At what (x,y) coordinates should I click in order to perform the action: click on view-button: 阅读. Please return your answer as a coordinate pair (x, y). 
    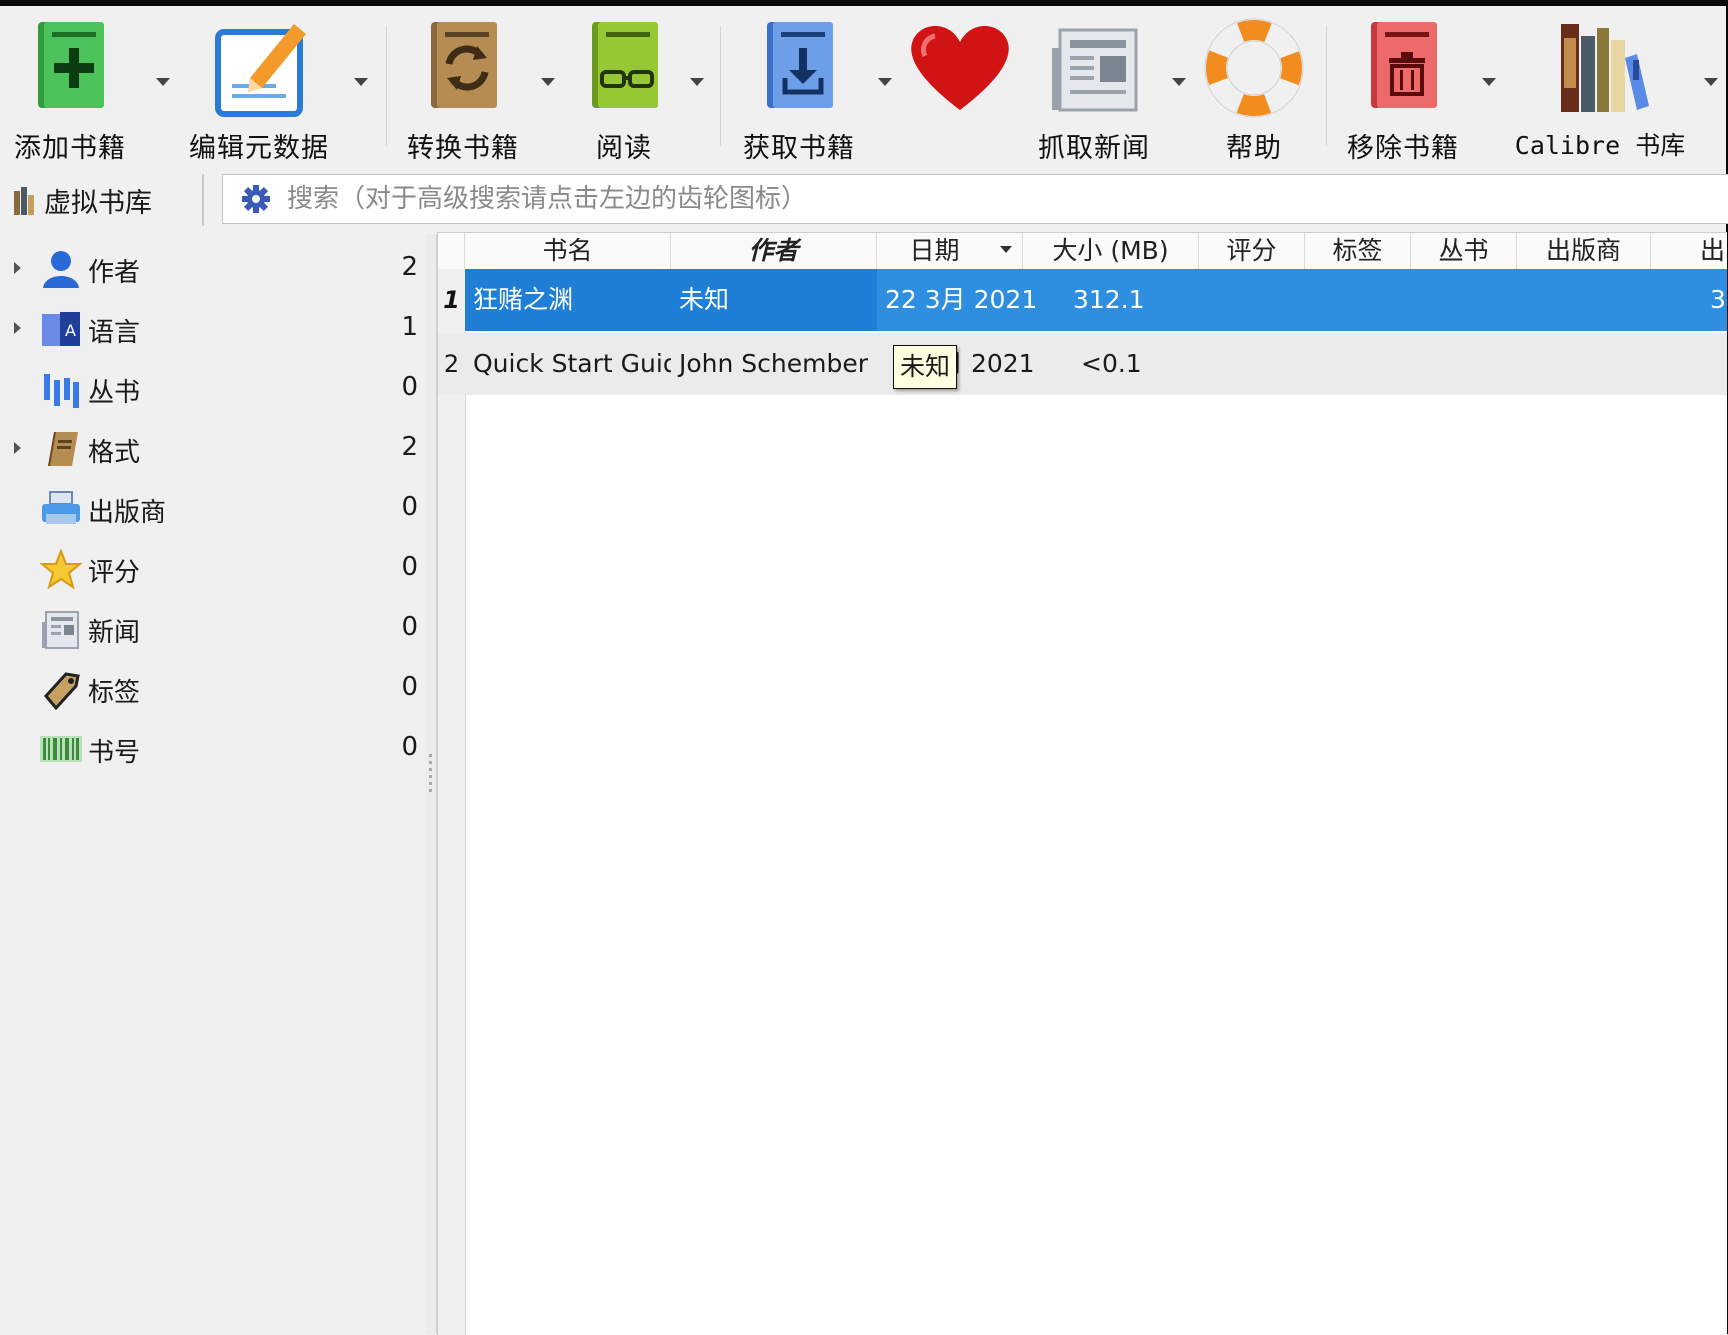
    Looking at the image, I should click on (624, 87).